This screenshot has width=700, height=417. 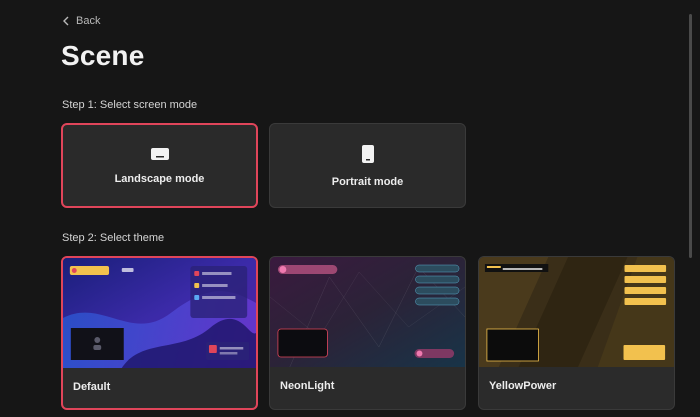 What do you see at coordinates (159, 153) in the screenshot?
I see `landscape-device-icon` at bounding box center [159, 153].